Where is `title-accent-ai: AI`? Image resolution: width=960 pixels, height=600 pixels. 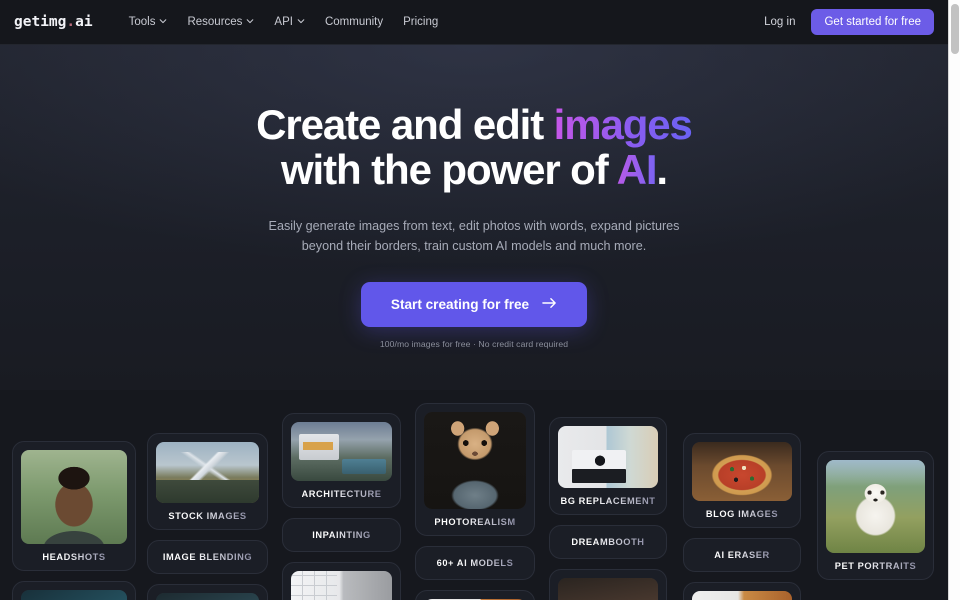 title-accent-ai: AI is located at coordinates (637, 169).